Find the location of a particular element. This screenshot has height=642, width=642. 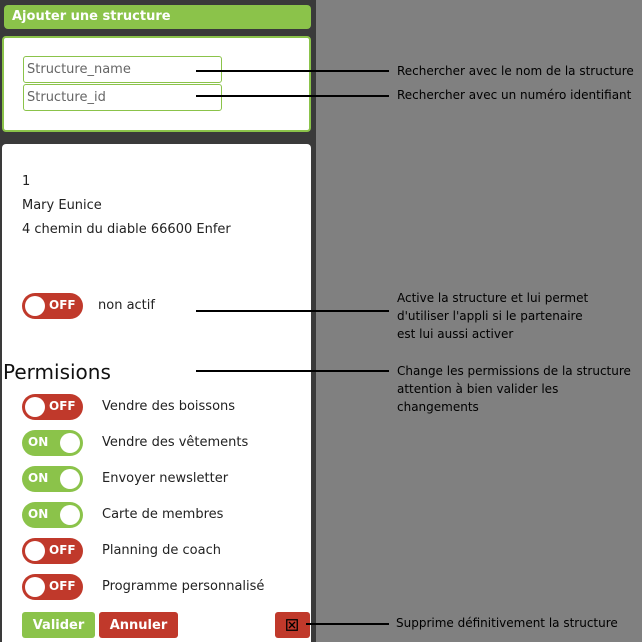

permission-label: Planning de coach is located at coordinates (161, 550).